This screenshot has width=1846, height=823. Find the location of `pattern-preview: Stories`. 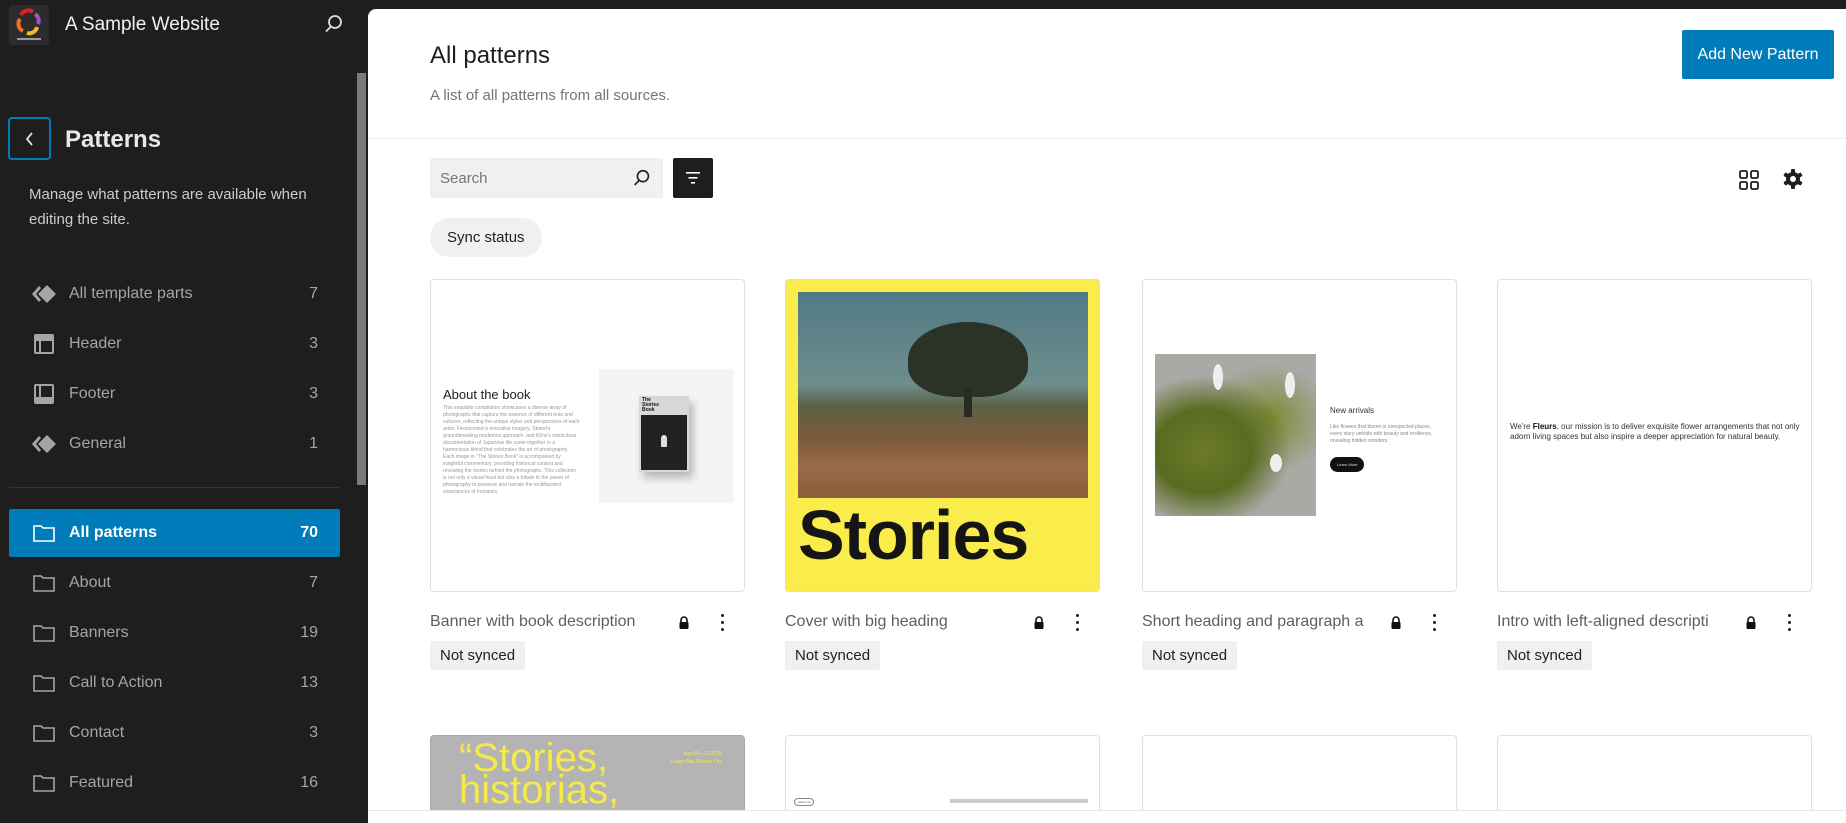

pattern-preview: Stories is located at coordinates (942, 435).